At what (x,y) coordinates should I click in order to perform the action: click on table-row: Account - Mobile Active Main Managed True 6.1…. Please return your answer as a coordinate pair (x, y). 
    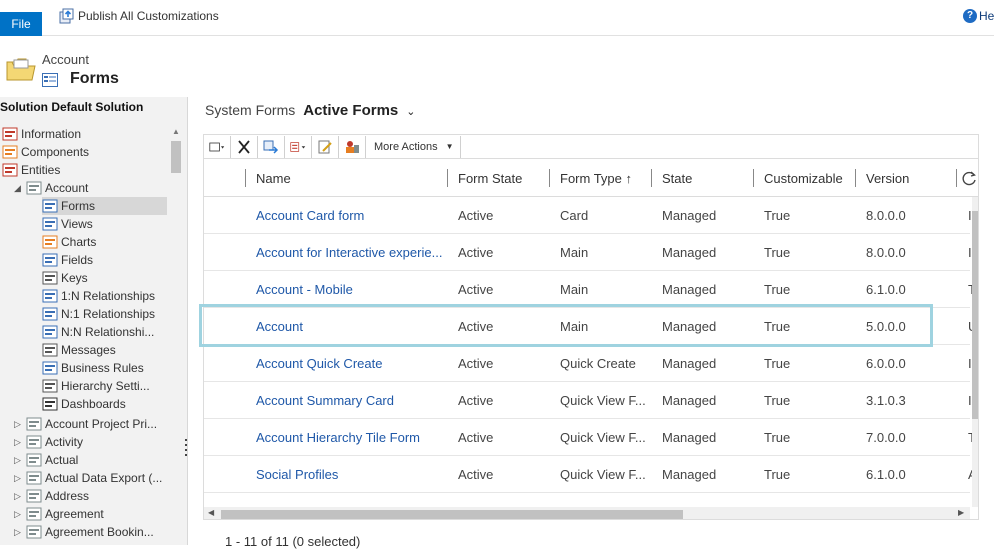
    Looking at the image, I should click on (589, 289).